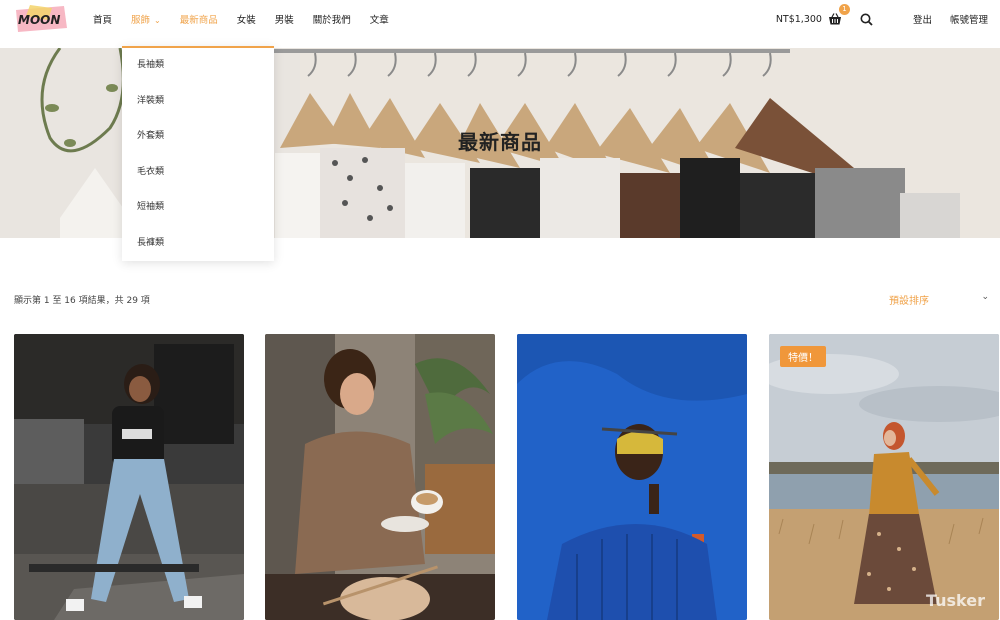 Image resolution: width=1000 pixels, height=620 pixels. What do you see at coordinates (198, 66) in the screenshot?
I see `menu-item-long-sleeve: 長袖類` at bounding box center [198, 66].